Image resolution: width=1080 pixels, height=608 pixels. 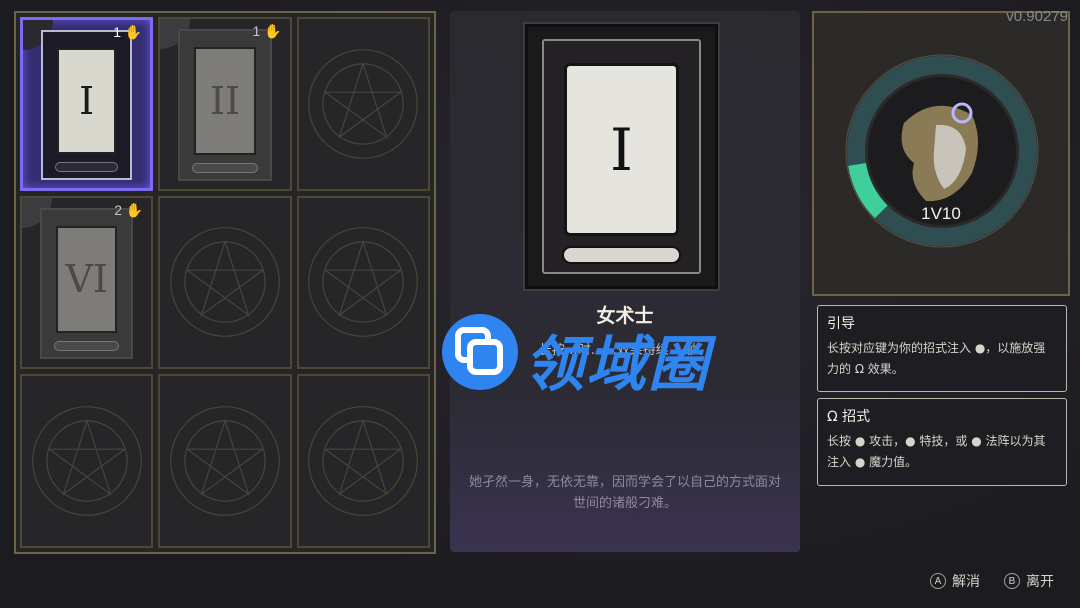 I want to click on card-face: I, so click(x=621, y=149).